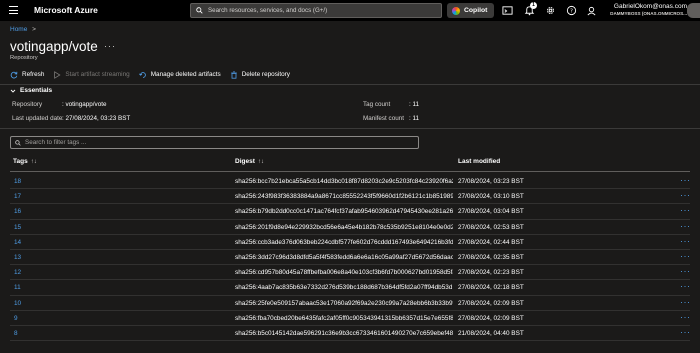  What do you see at coordinates (17, 242) in the screenshot?
I see `tag-link: 14` at bounding box center [17, 242].